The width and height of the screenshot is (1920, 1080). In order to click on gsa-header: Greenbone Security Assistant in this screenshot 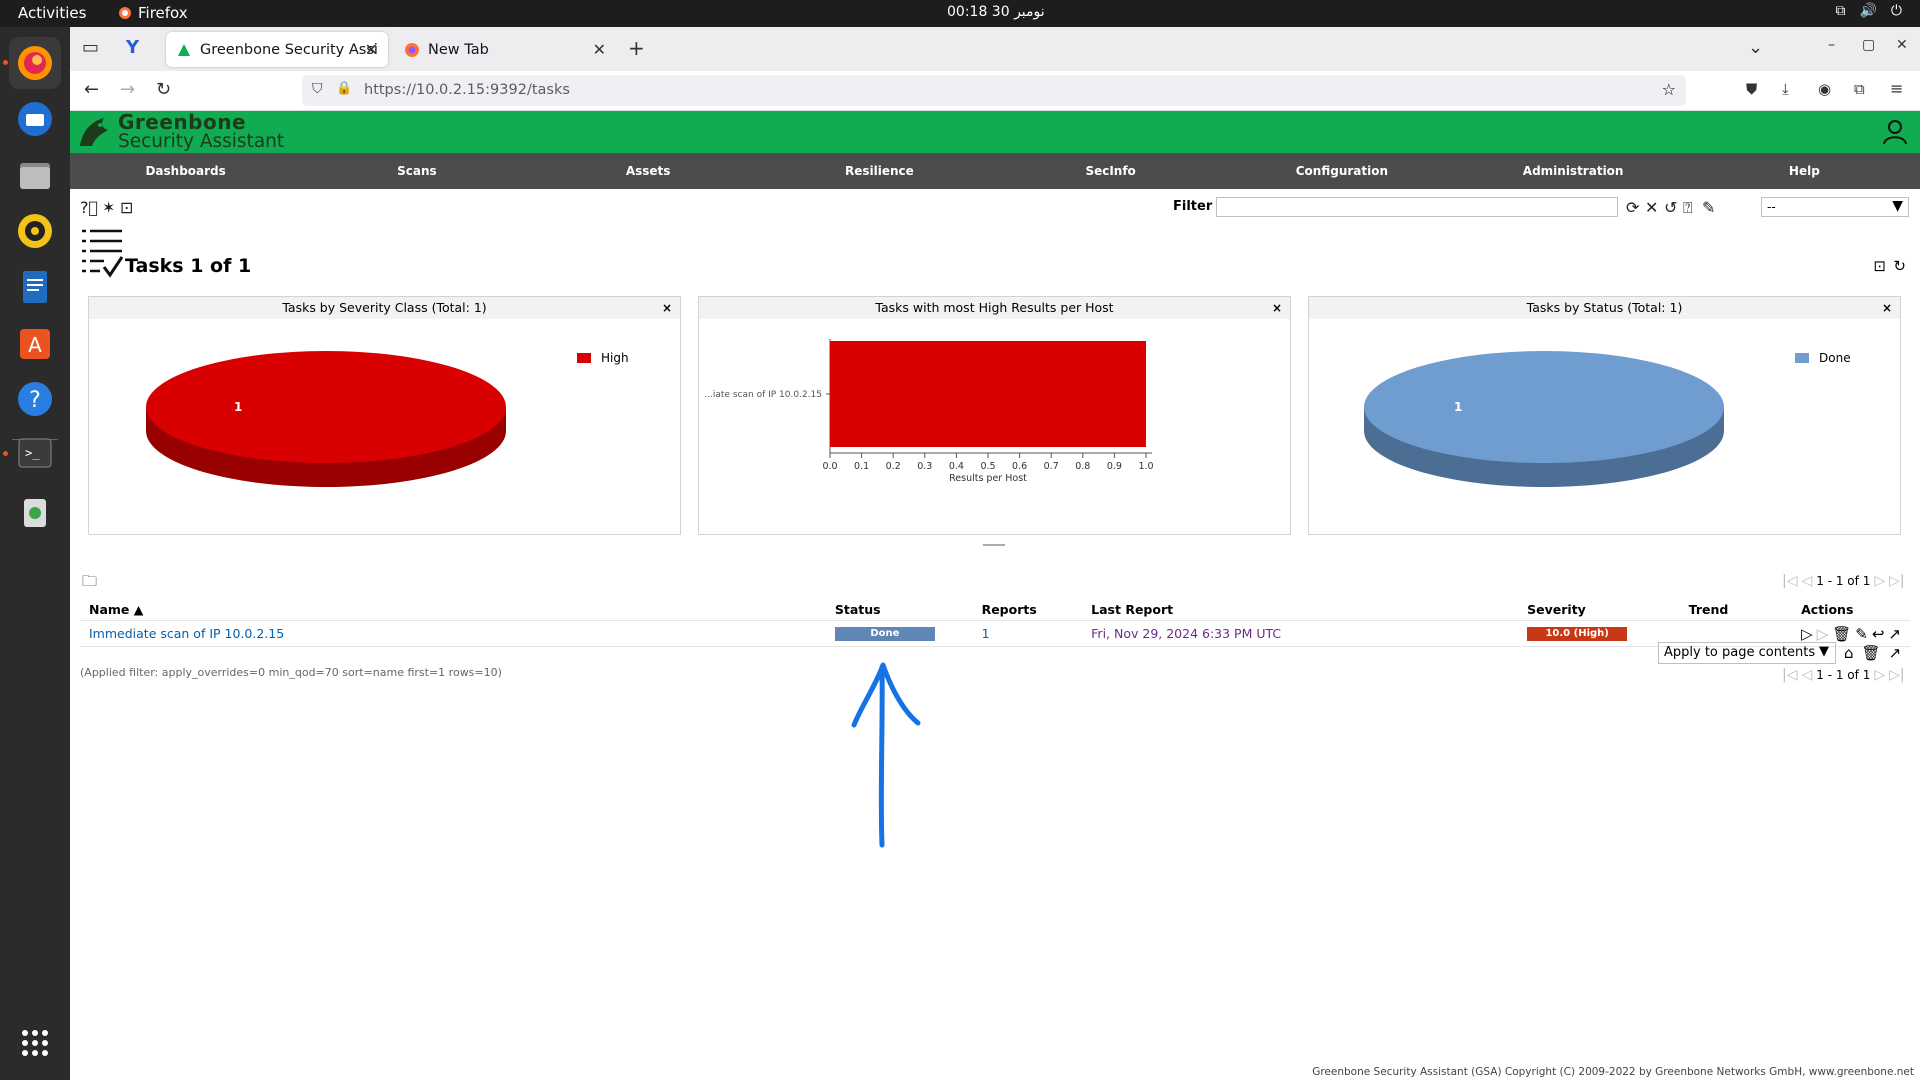, I will do `click(995, 132)`.